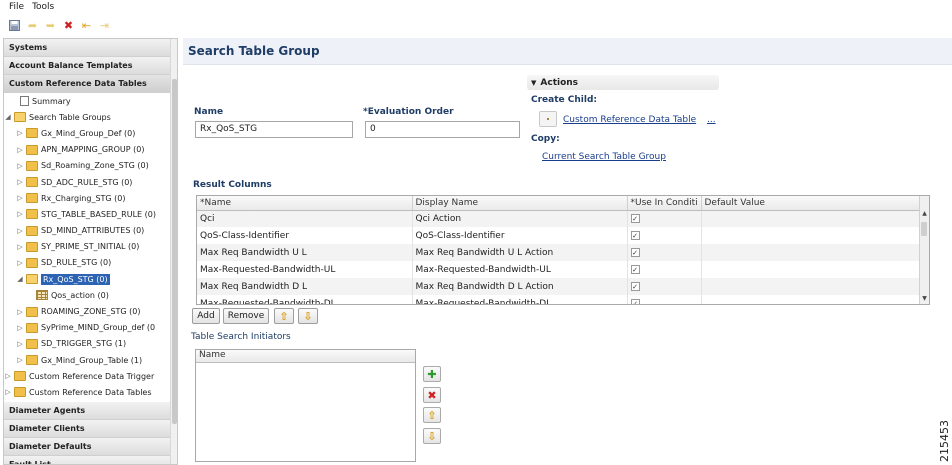 Image resolution: width=952 pixels, height=465 pixels. I want to click on tree-row-crd-trigger: ▷ Custom Reference Data Trigger, so click(90, 376).